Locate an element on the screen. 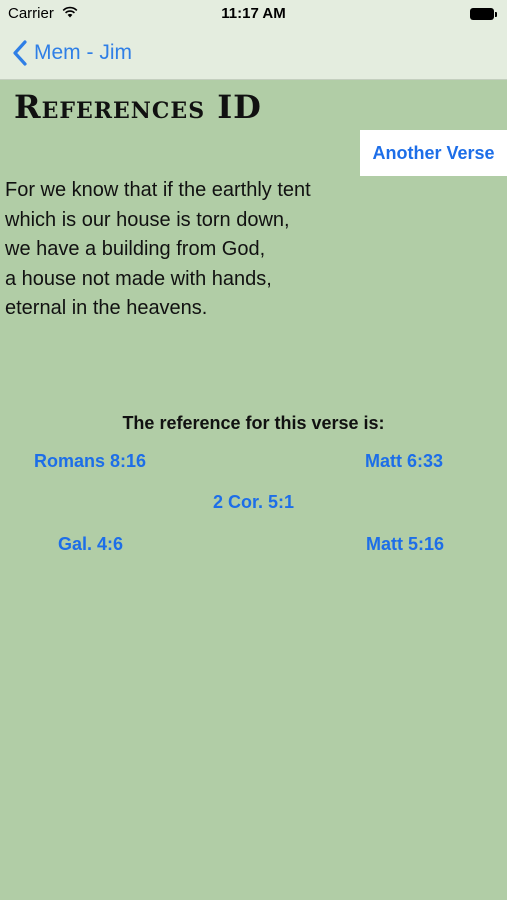  reference-option-button: Romans 8:16 is located at coordinates (90, 461).